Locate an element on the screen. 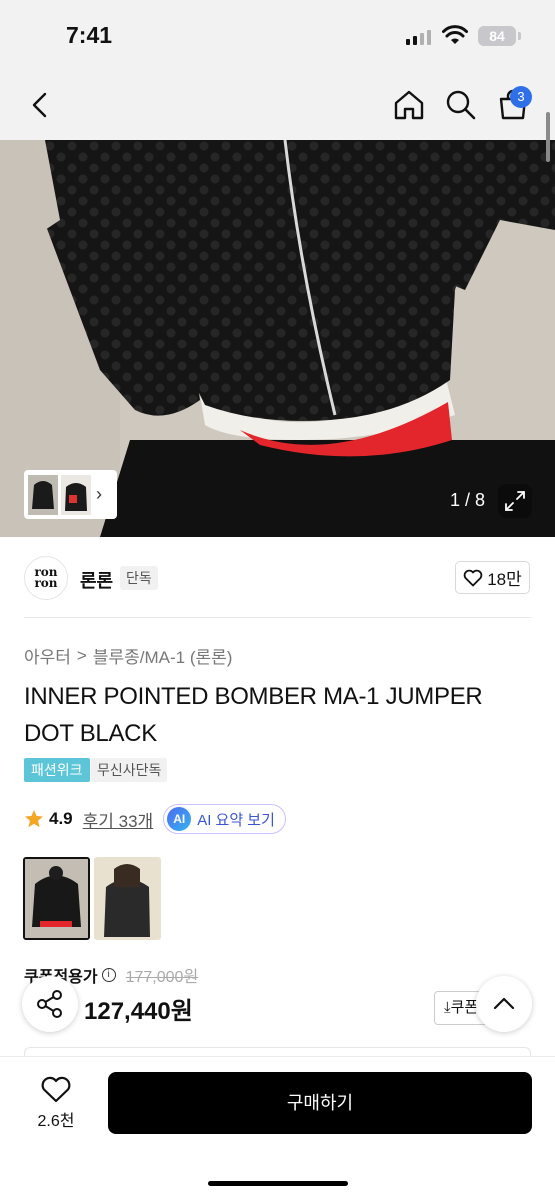 The height and width of the screenshot is (1200, 555). brand-logo: ron ron is located at coordinates (46, 578).